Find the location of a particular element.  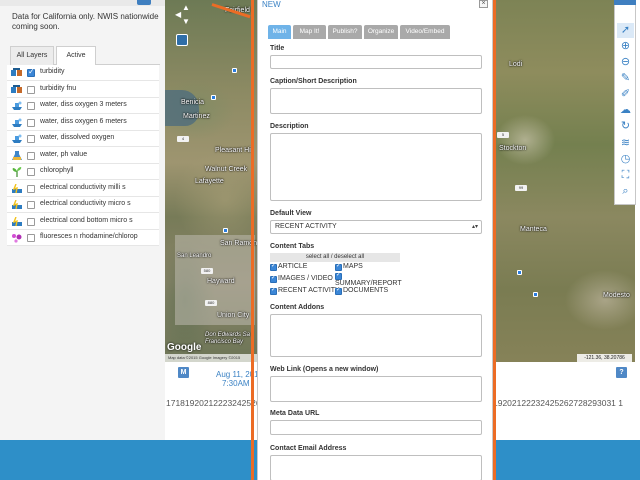

search-icon: ⌕ is located at coordinates (625, 191).